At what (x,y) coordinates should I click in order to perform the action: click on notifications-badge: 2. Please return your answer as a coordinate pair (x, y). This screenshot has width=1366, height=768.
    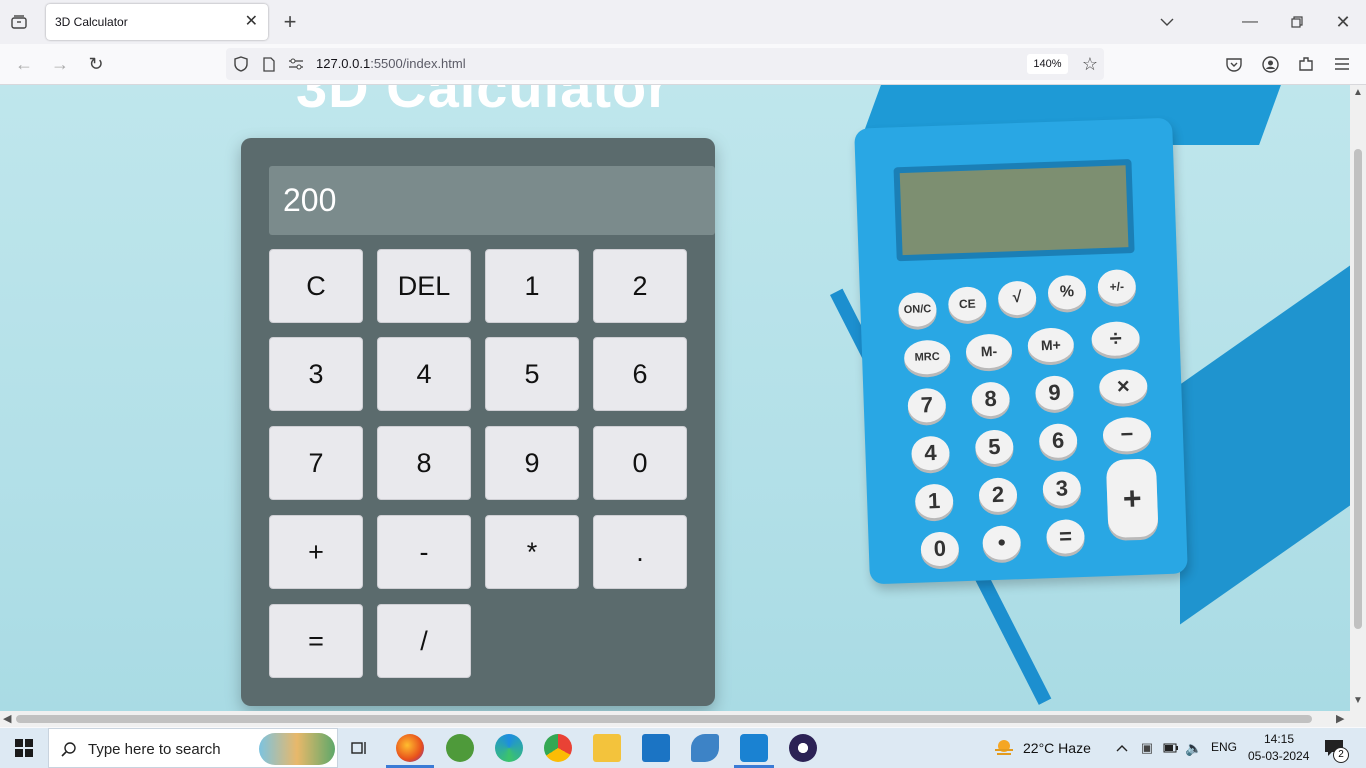
    Looking at the image, I should click on (1341, 755).